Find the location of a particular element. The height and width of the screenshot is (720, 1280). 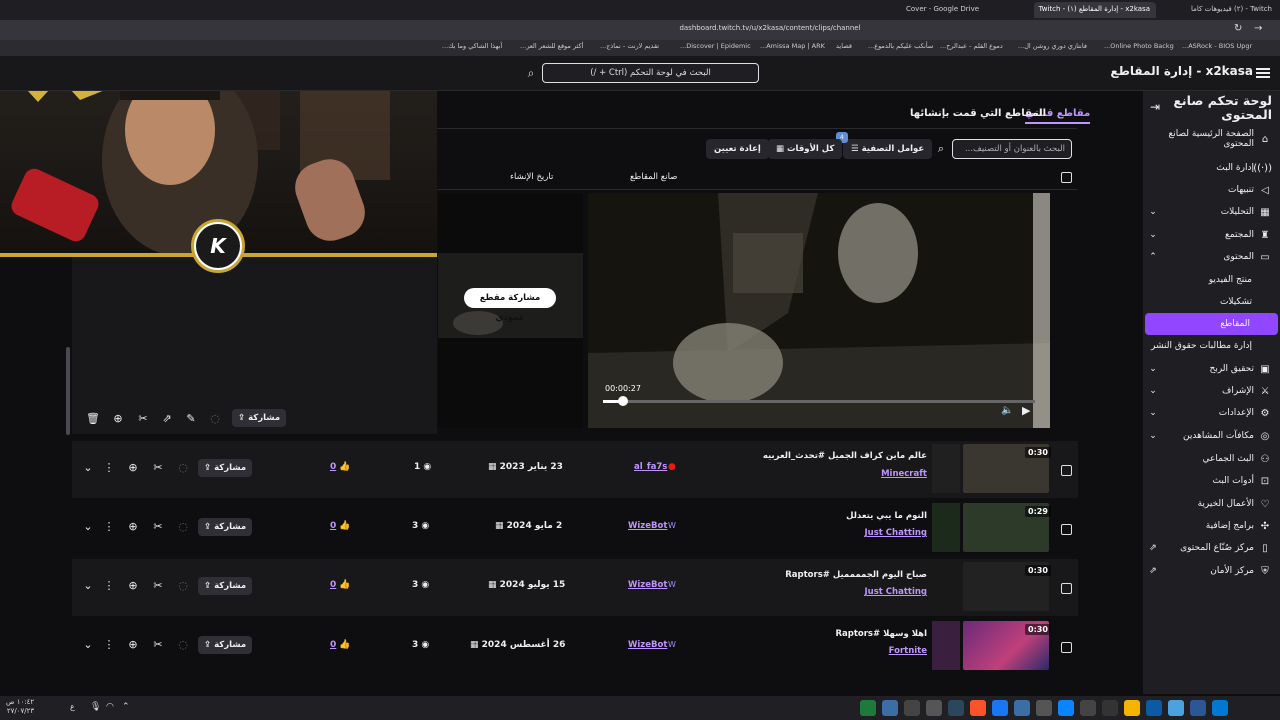

trash-icon: 🗑 is located at coordinates (93, 418).